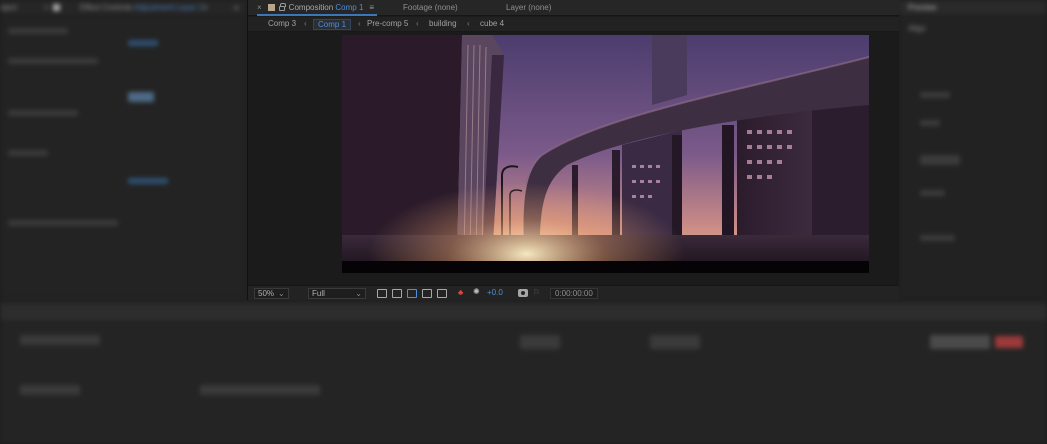 The width and height of the screenshot is (1047, 444). Describe the element at coordinates (922, 7) in the screenshot. I see `preview-title: Preview` at that location.